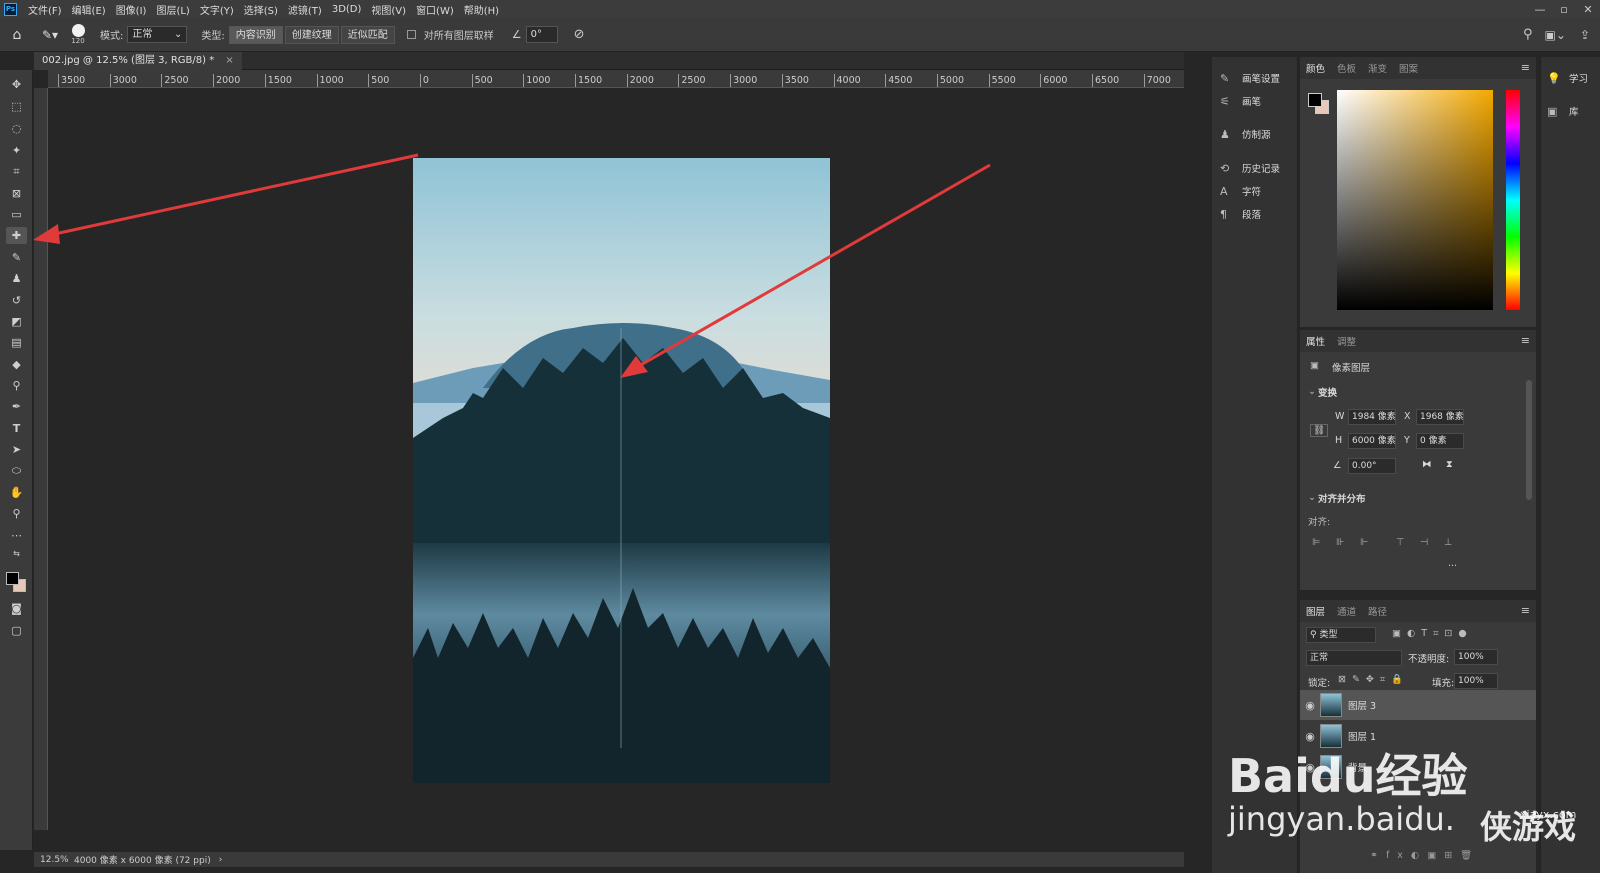 The height and width of the screenshot is (873, 1600). I want to click on panel-learn: 💡 学习, so click(1573, 78).